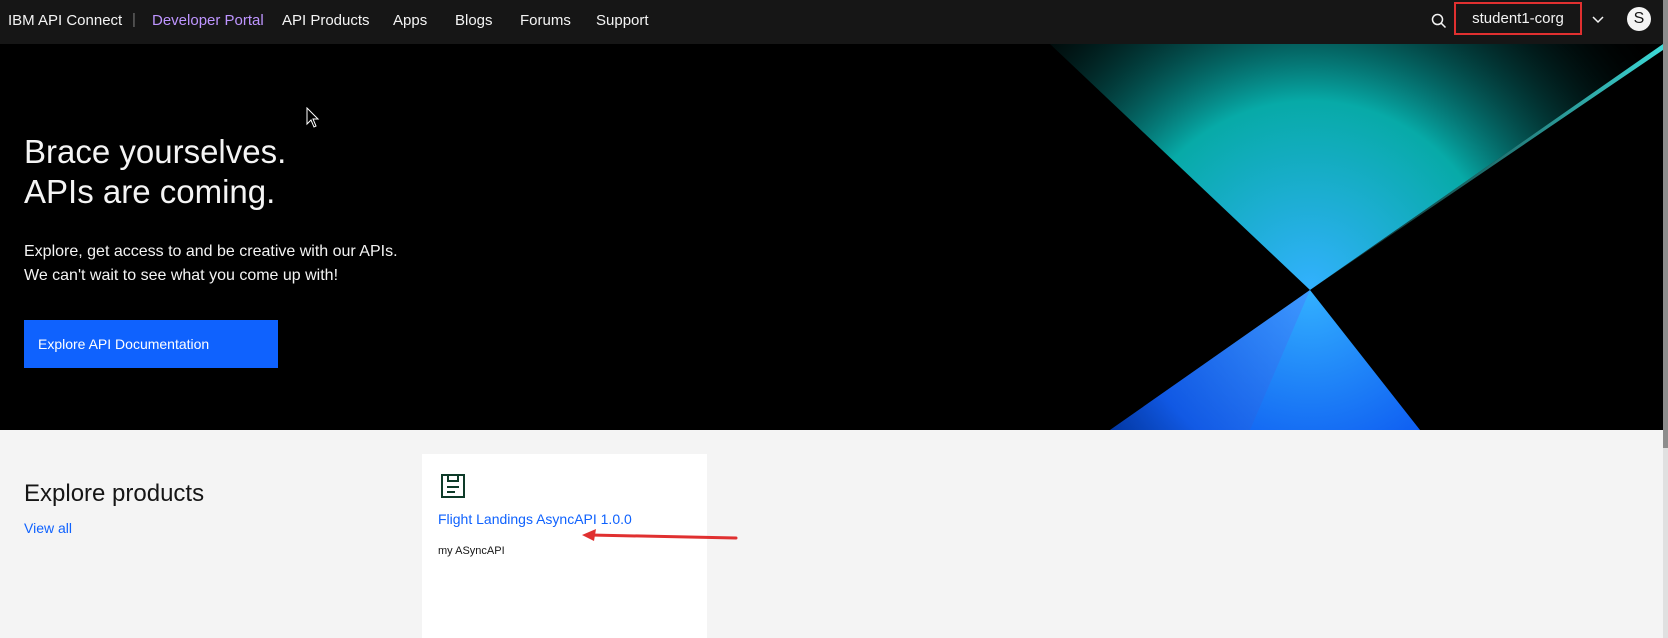 The width and height of the screenshot is (1668, 638). Describe the element at coordinates (155, 172) in the screenshot. I see `hero-title: Brace yourselves. APIs are coming.` at that location.